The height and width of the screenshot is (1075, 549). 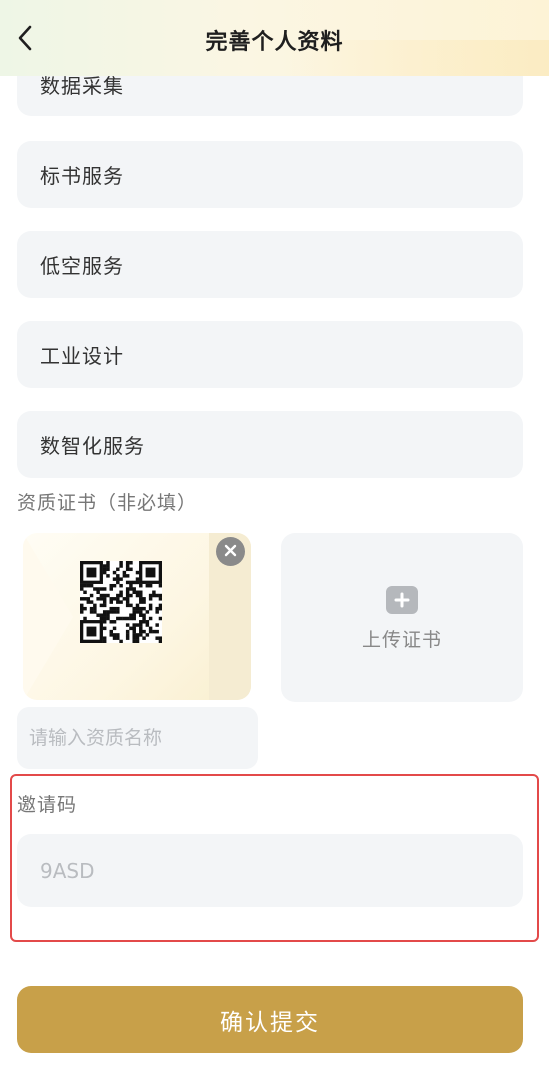 I want to click on close-icon, so click(x=230, y=551).